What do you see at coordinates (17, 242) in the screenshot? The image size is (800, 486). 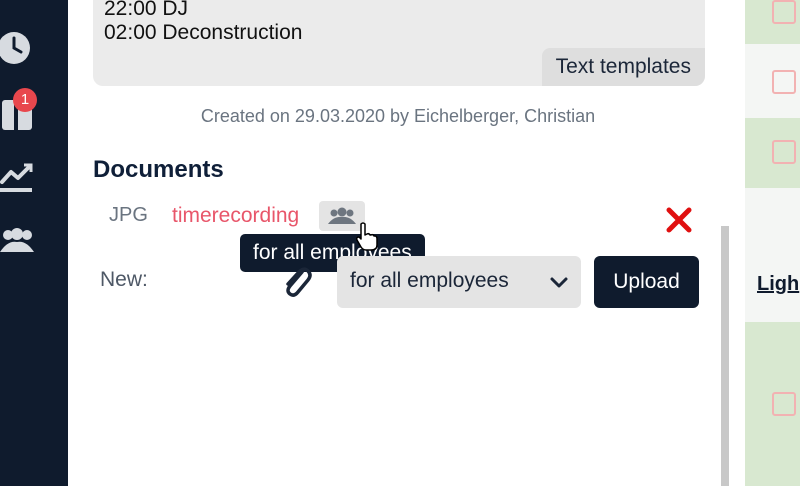 I see `users-icon` at bounding box center [17, 242].